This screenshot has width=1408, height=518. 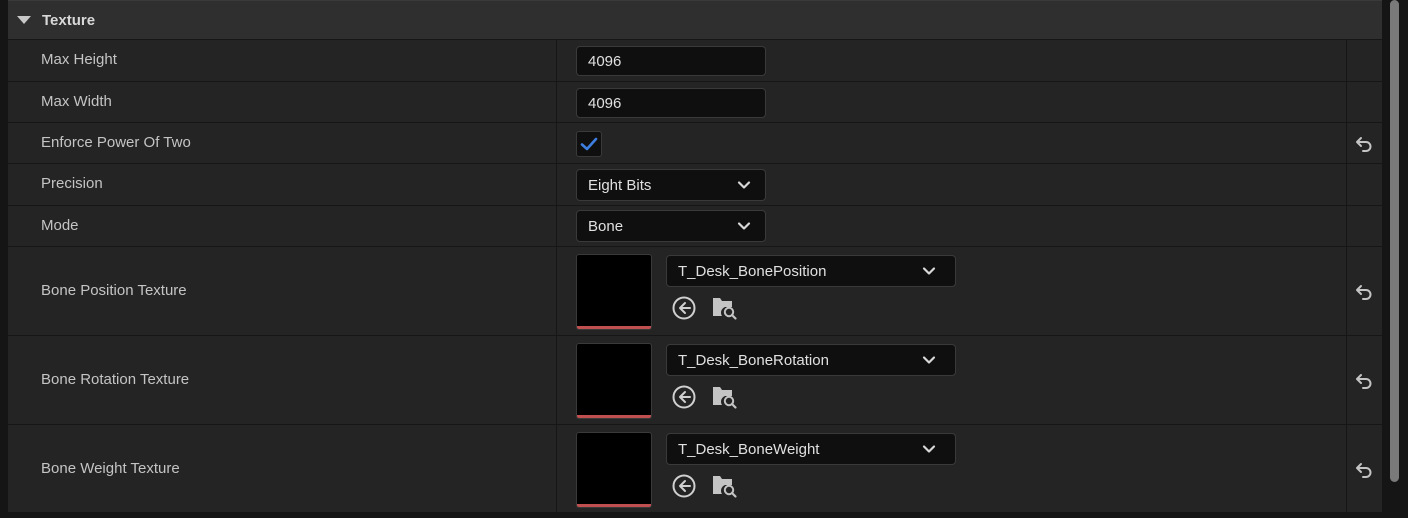 What do you see at coordinates (695, 143) in the screenshot?
I see `property-row-enforce-power-of-two: Enforce Power Of Two` at bounding box center [695, 143].